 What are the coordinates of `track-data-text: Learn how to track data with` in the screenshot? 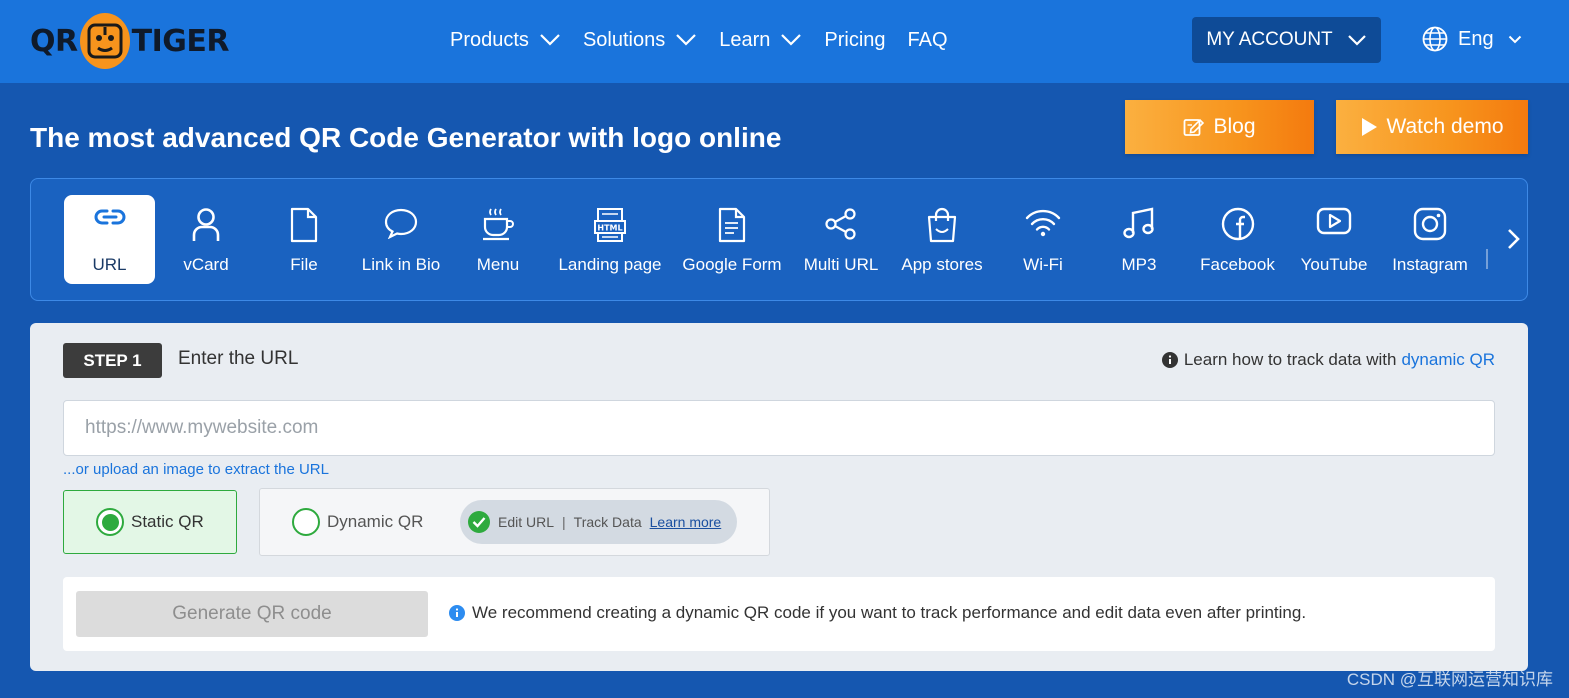 It's located at (1290, 359).